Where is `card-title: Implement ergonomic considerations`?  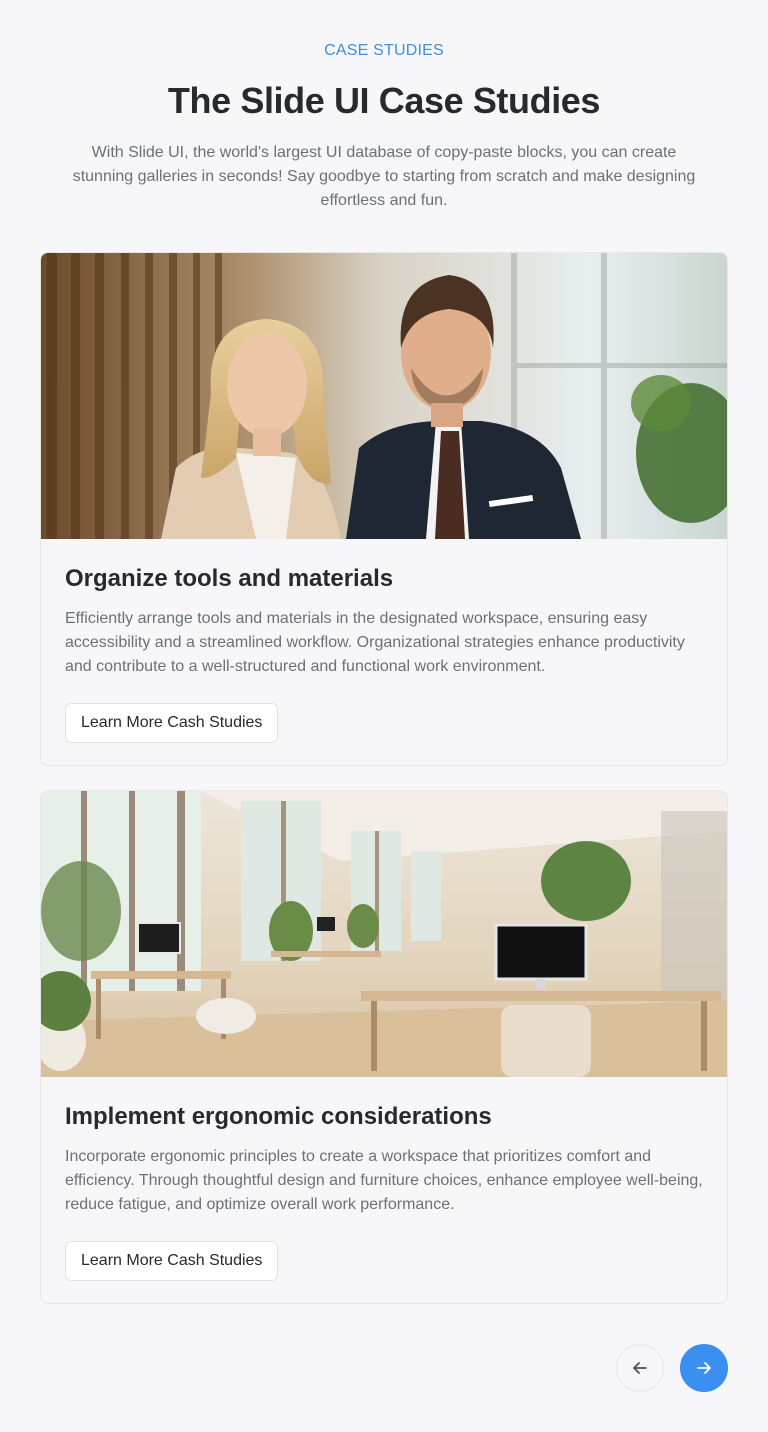
card-title: Implement ergonomic considerations is located at coordinates (278, 1116).